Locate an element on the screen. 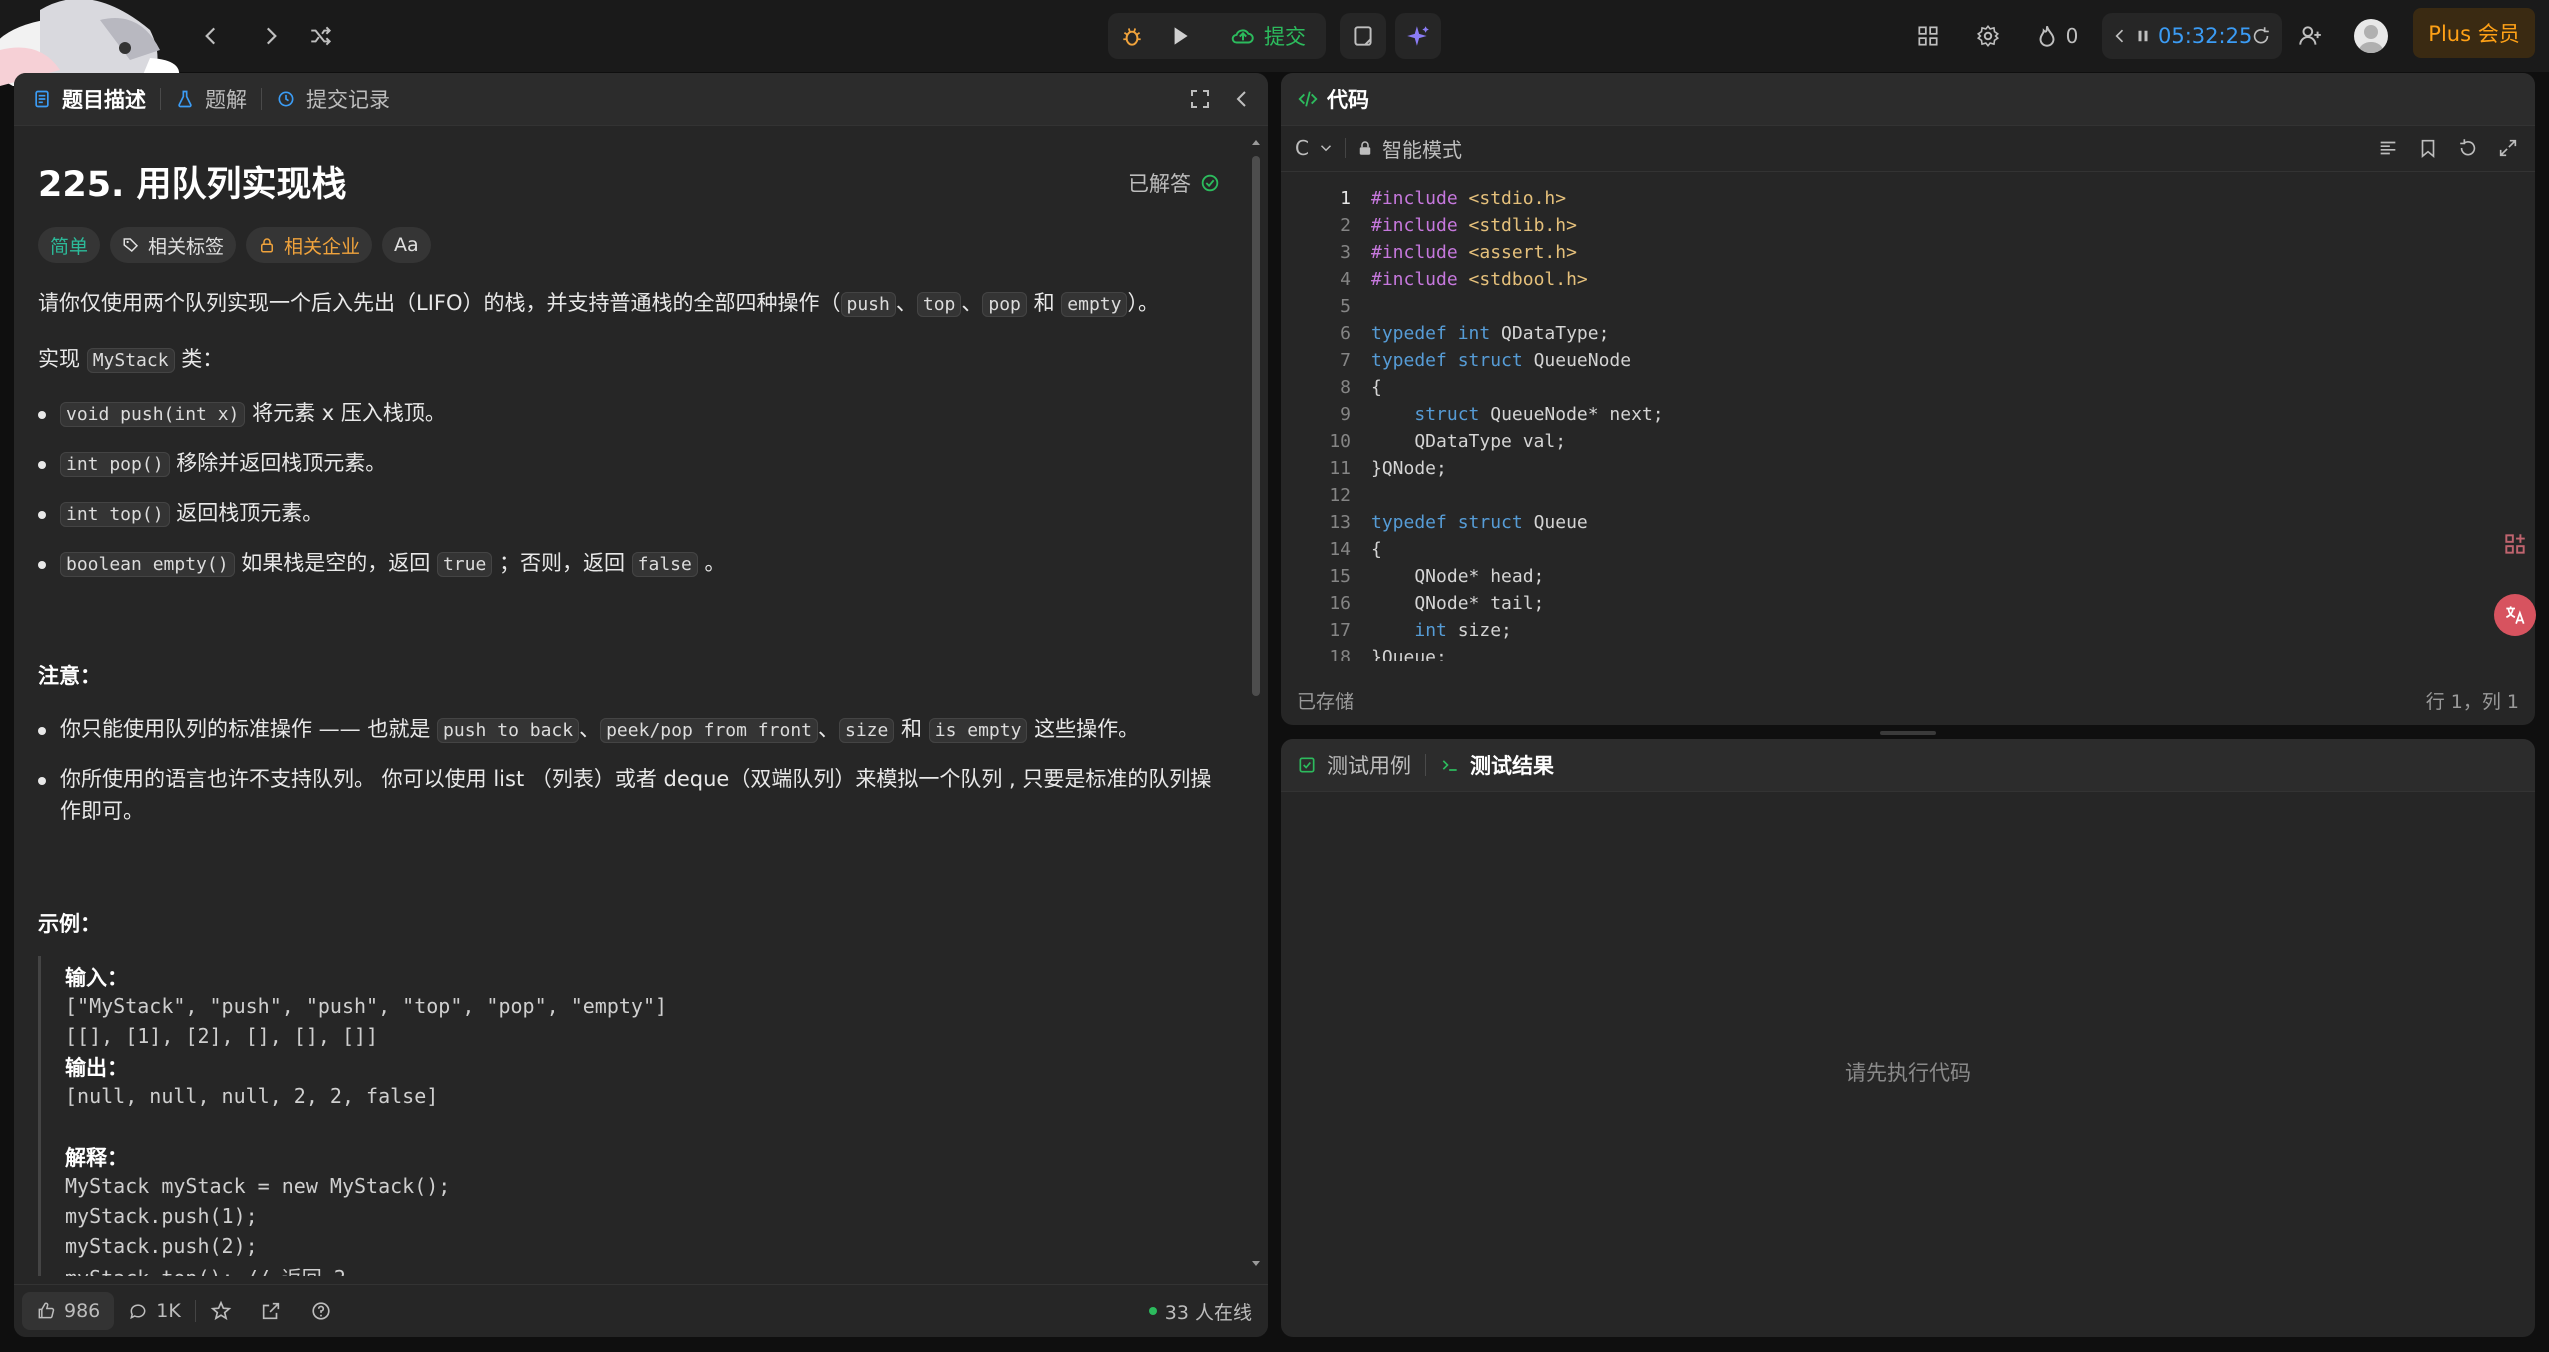 The image size is (2549, 1352). method-desc: 移除并返回栈顶元素。 is located at coordinates (281, 463).